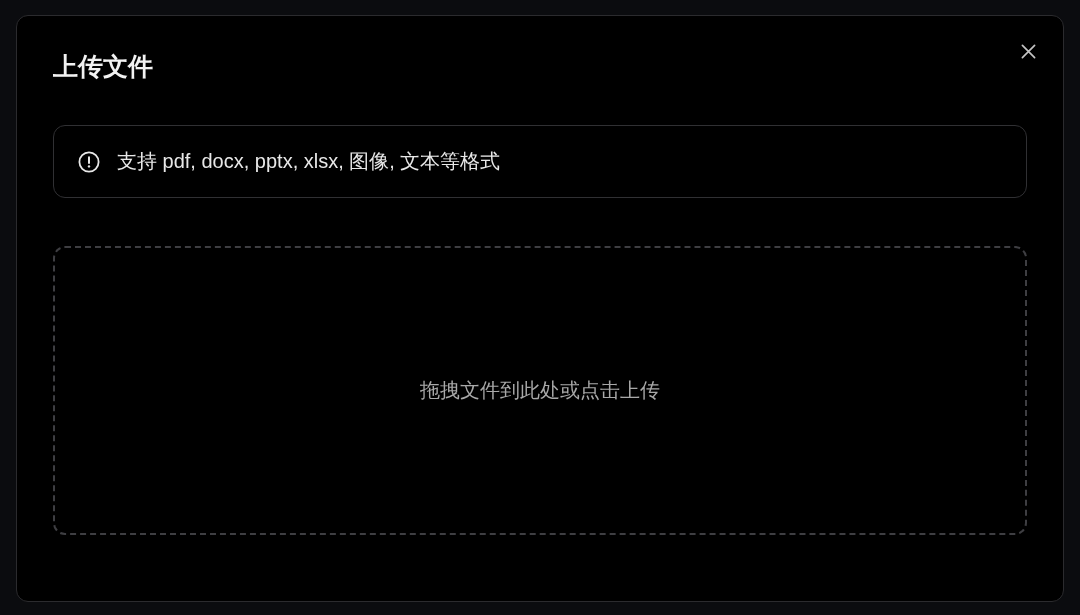 The image size is (1080, 615). I want to click on close-icon, so click(1028, 51).